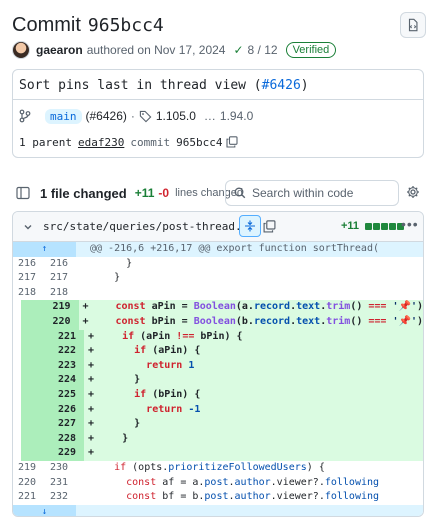  Describe the element at coordinates (260, 453) in the screenshot. I see `code-text` at that location.